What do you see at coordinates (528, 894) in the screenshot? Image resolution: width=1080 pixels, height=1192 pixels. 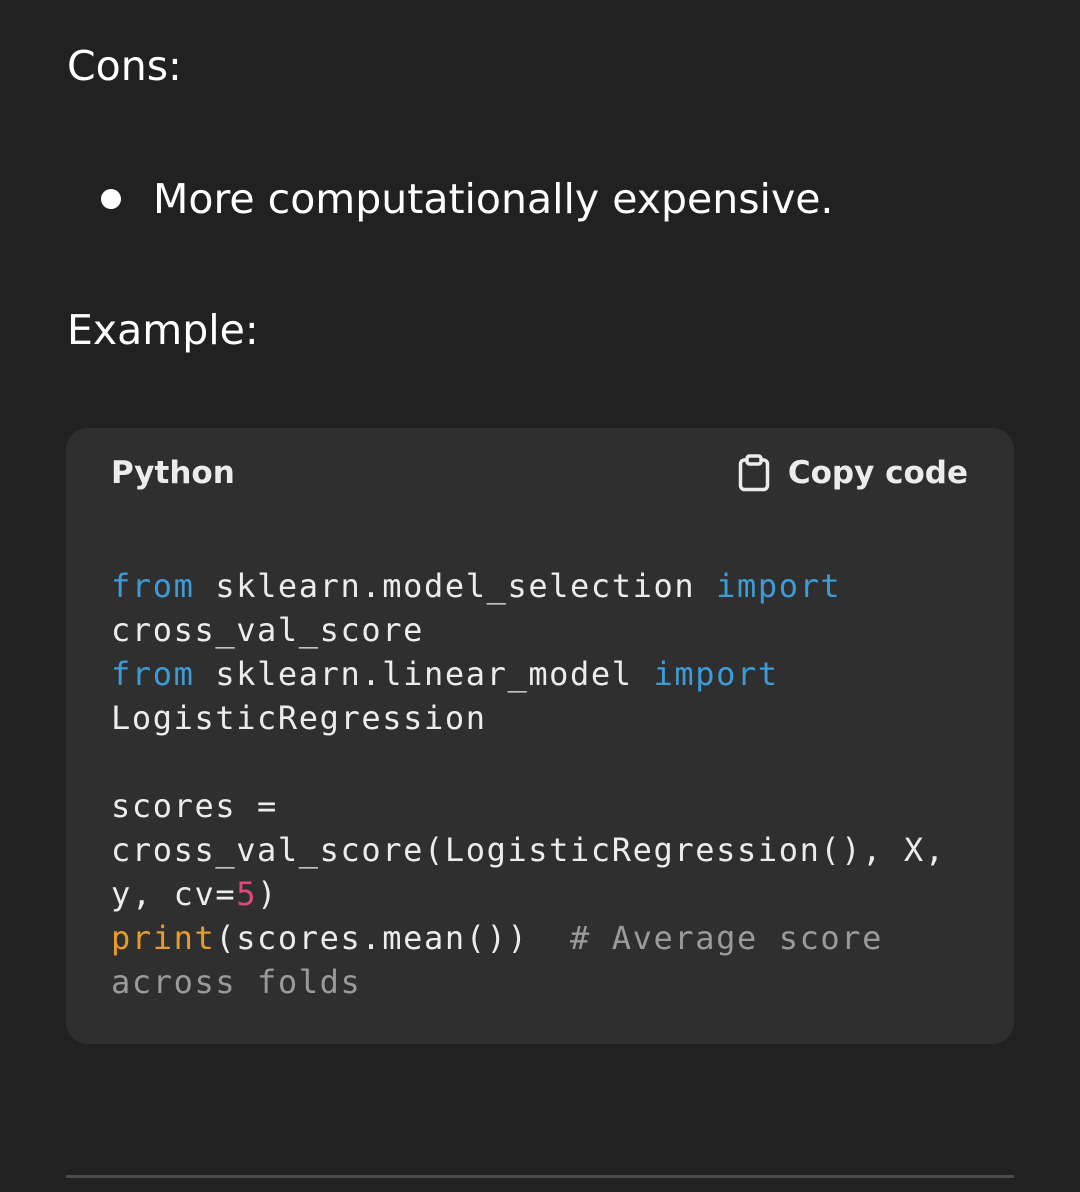 I see `code-line: y, cv=5)` at bounding box center [528, 894].